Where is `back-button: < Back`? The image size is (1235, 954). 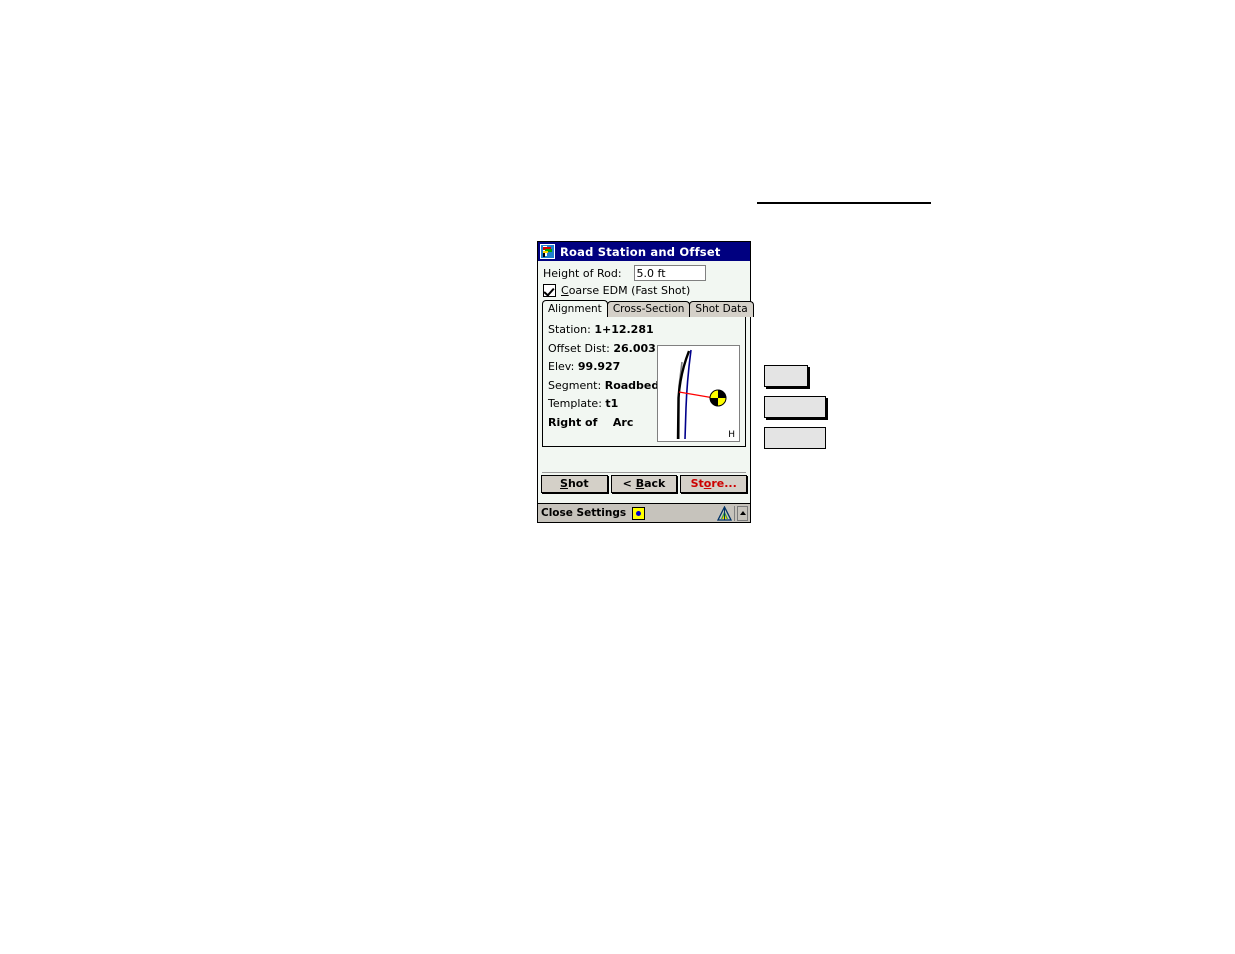 back-button: < Back is located at coordinates (644, 484).